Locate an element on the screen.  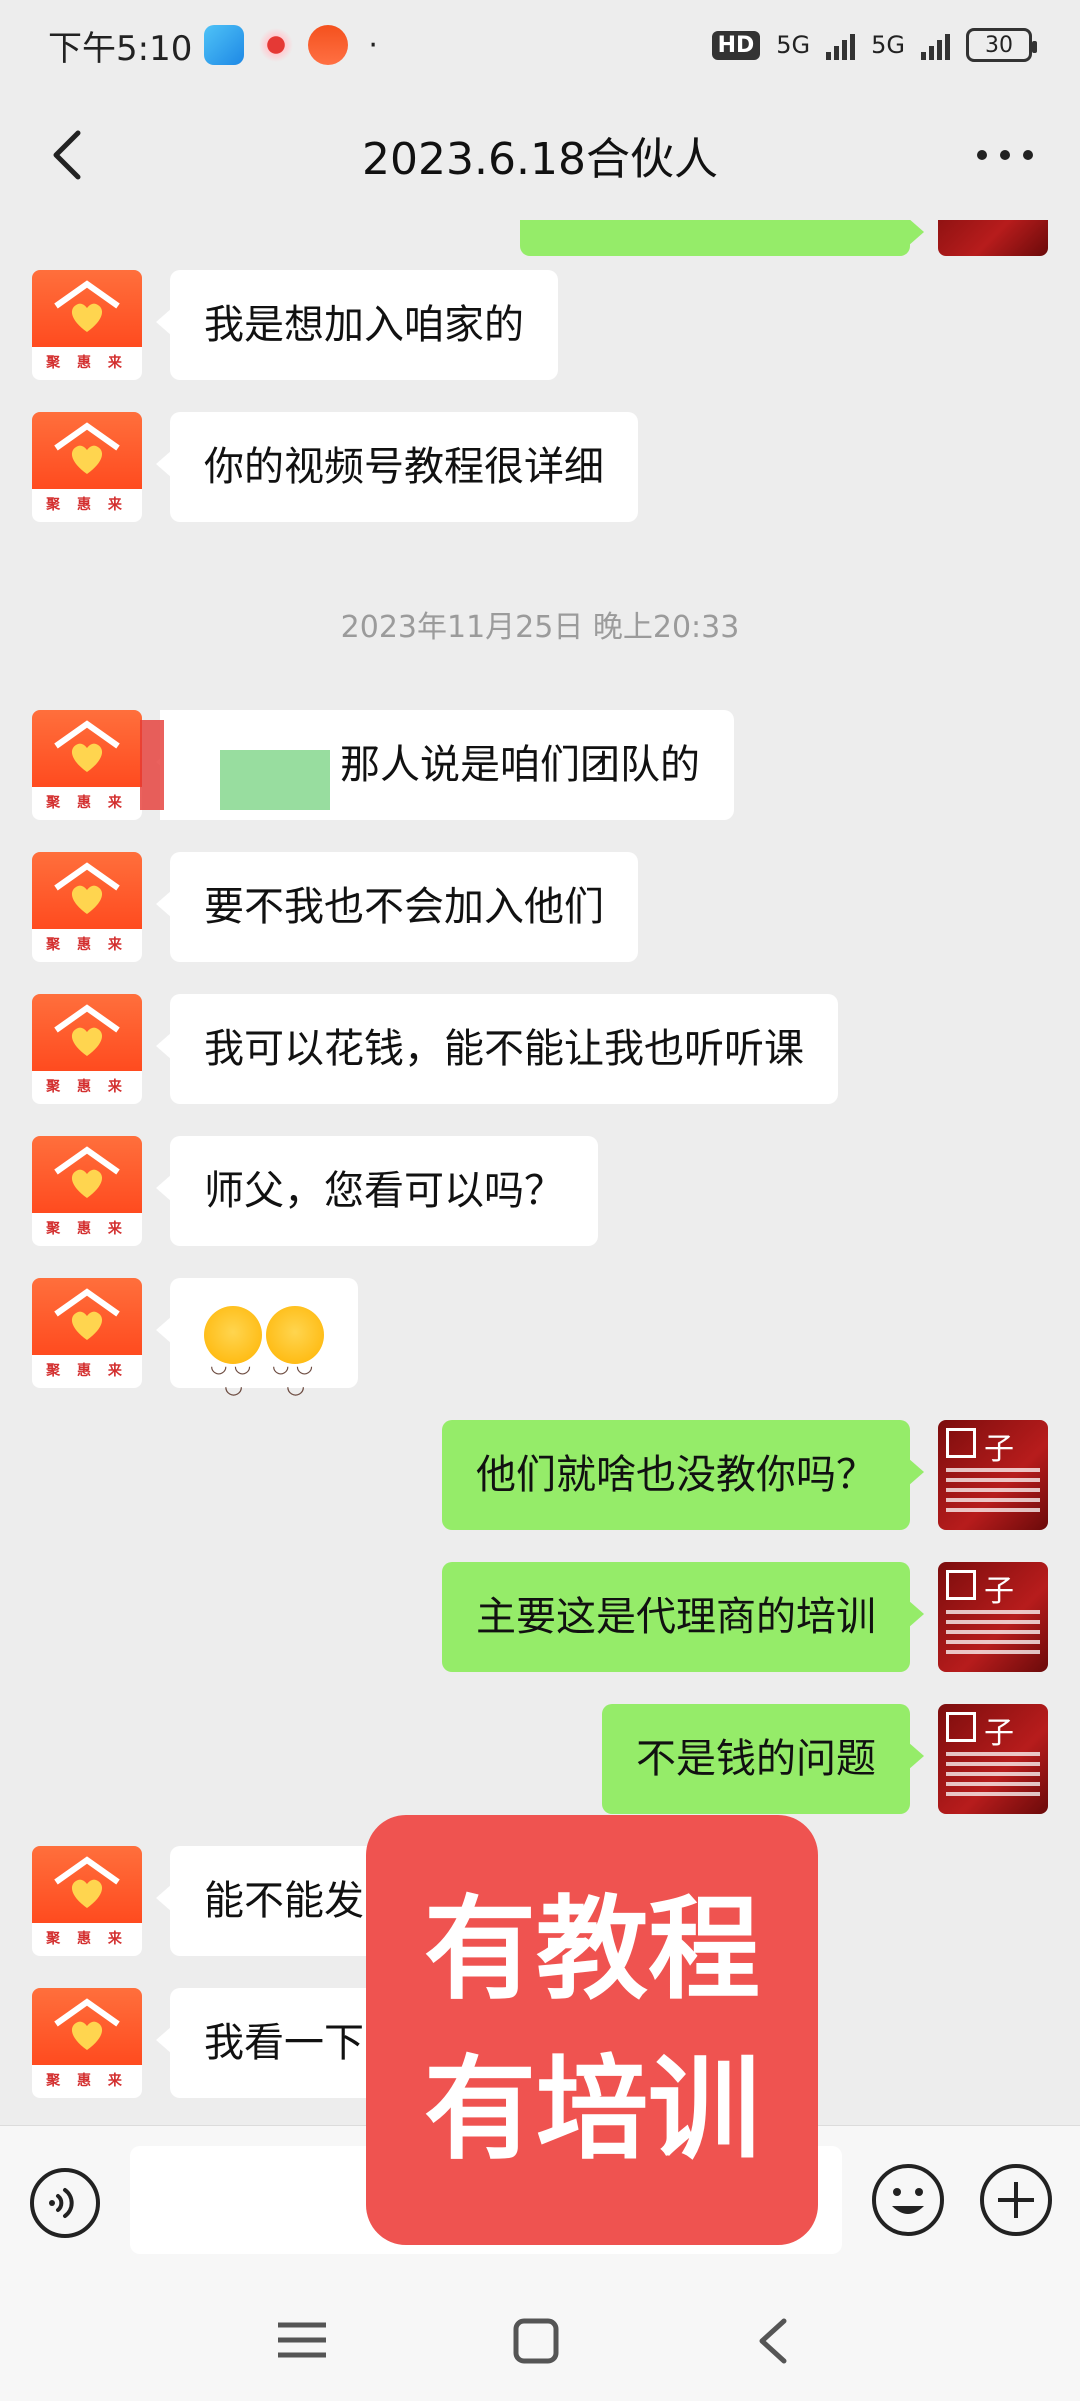
back-arrow-icon is located at coordinates (70, 155).